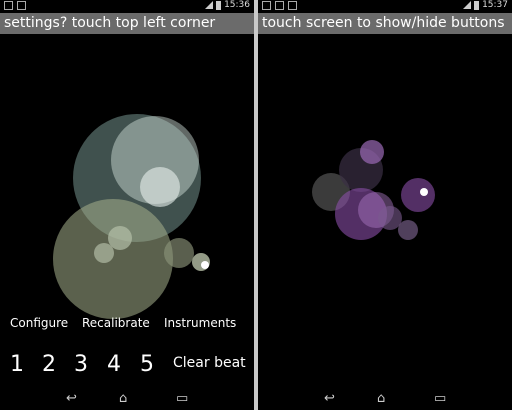  What do you see at coordinates (127, 23) in the screenshot?
I see `title-bar: settings? touch top left corner` at bounding box center [127, 23].